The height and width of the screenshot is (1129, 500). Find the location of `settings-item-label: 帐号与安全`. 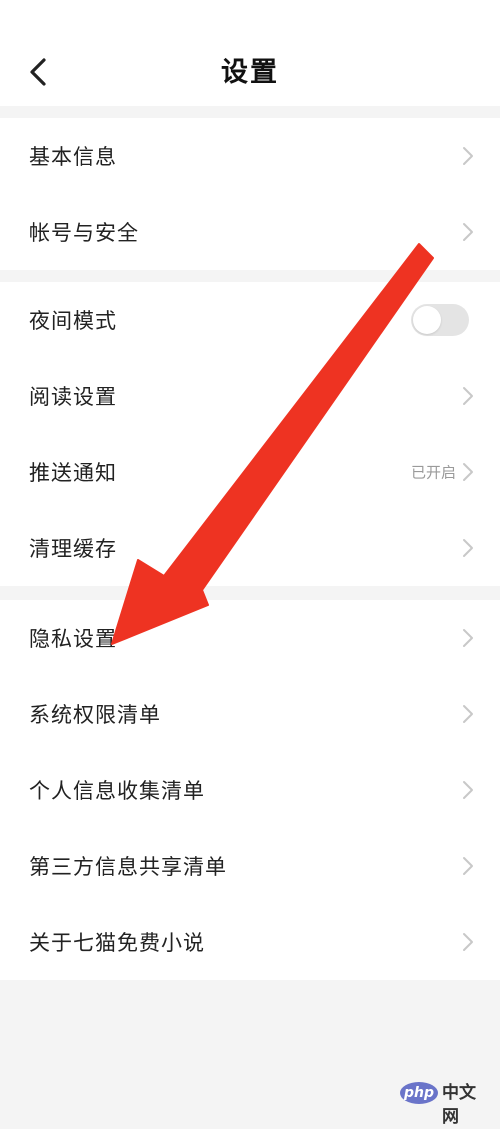

settings-item-label: 帐号与安全 is located at coordinates (84, 233).